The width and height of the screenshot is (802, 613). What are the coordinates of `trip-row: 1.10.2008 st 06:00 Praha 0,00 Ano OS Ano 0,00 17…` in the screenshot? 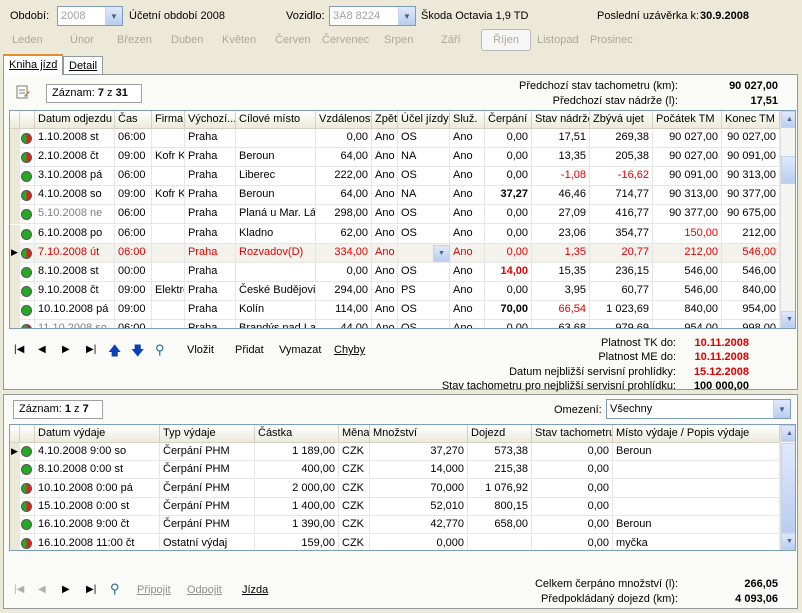 It's located at (395, 138).